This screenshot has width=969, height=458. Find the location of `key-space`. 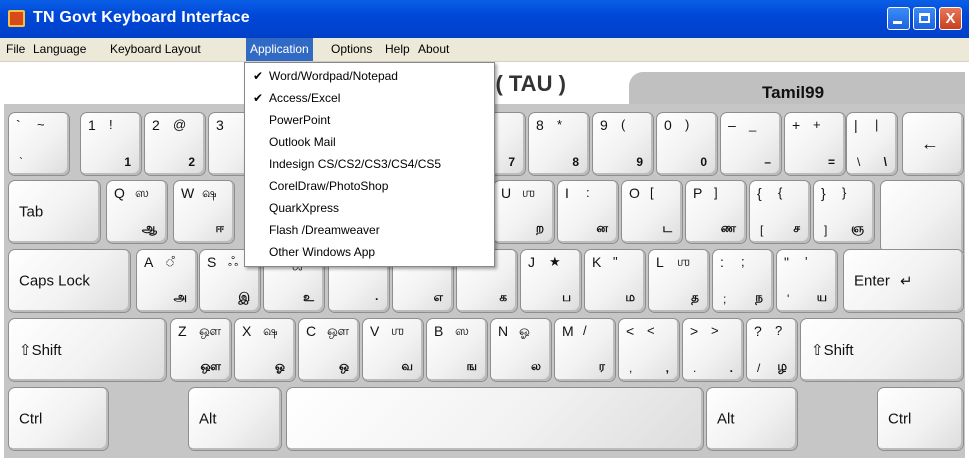

key-space is located at coordinates (495, 419).